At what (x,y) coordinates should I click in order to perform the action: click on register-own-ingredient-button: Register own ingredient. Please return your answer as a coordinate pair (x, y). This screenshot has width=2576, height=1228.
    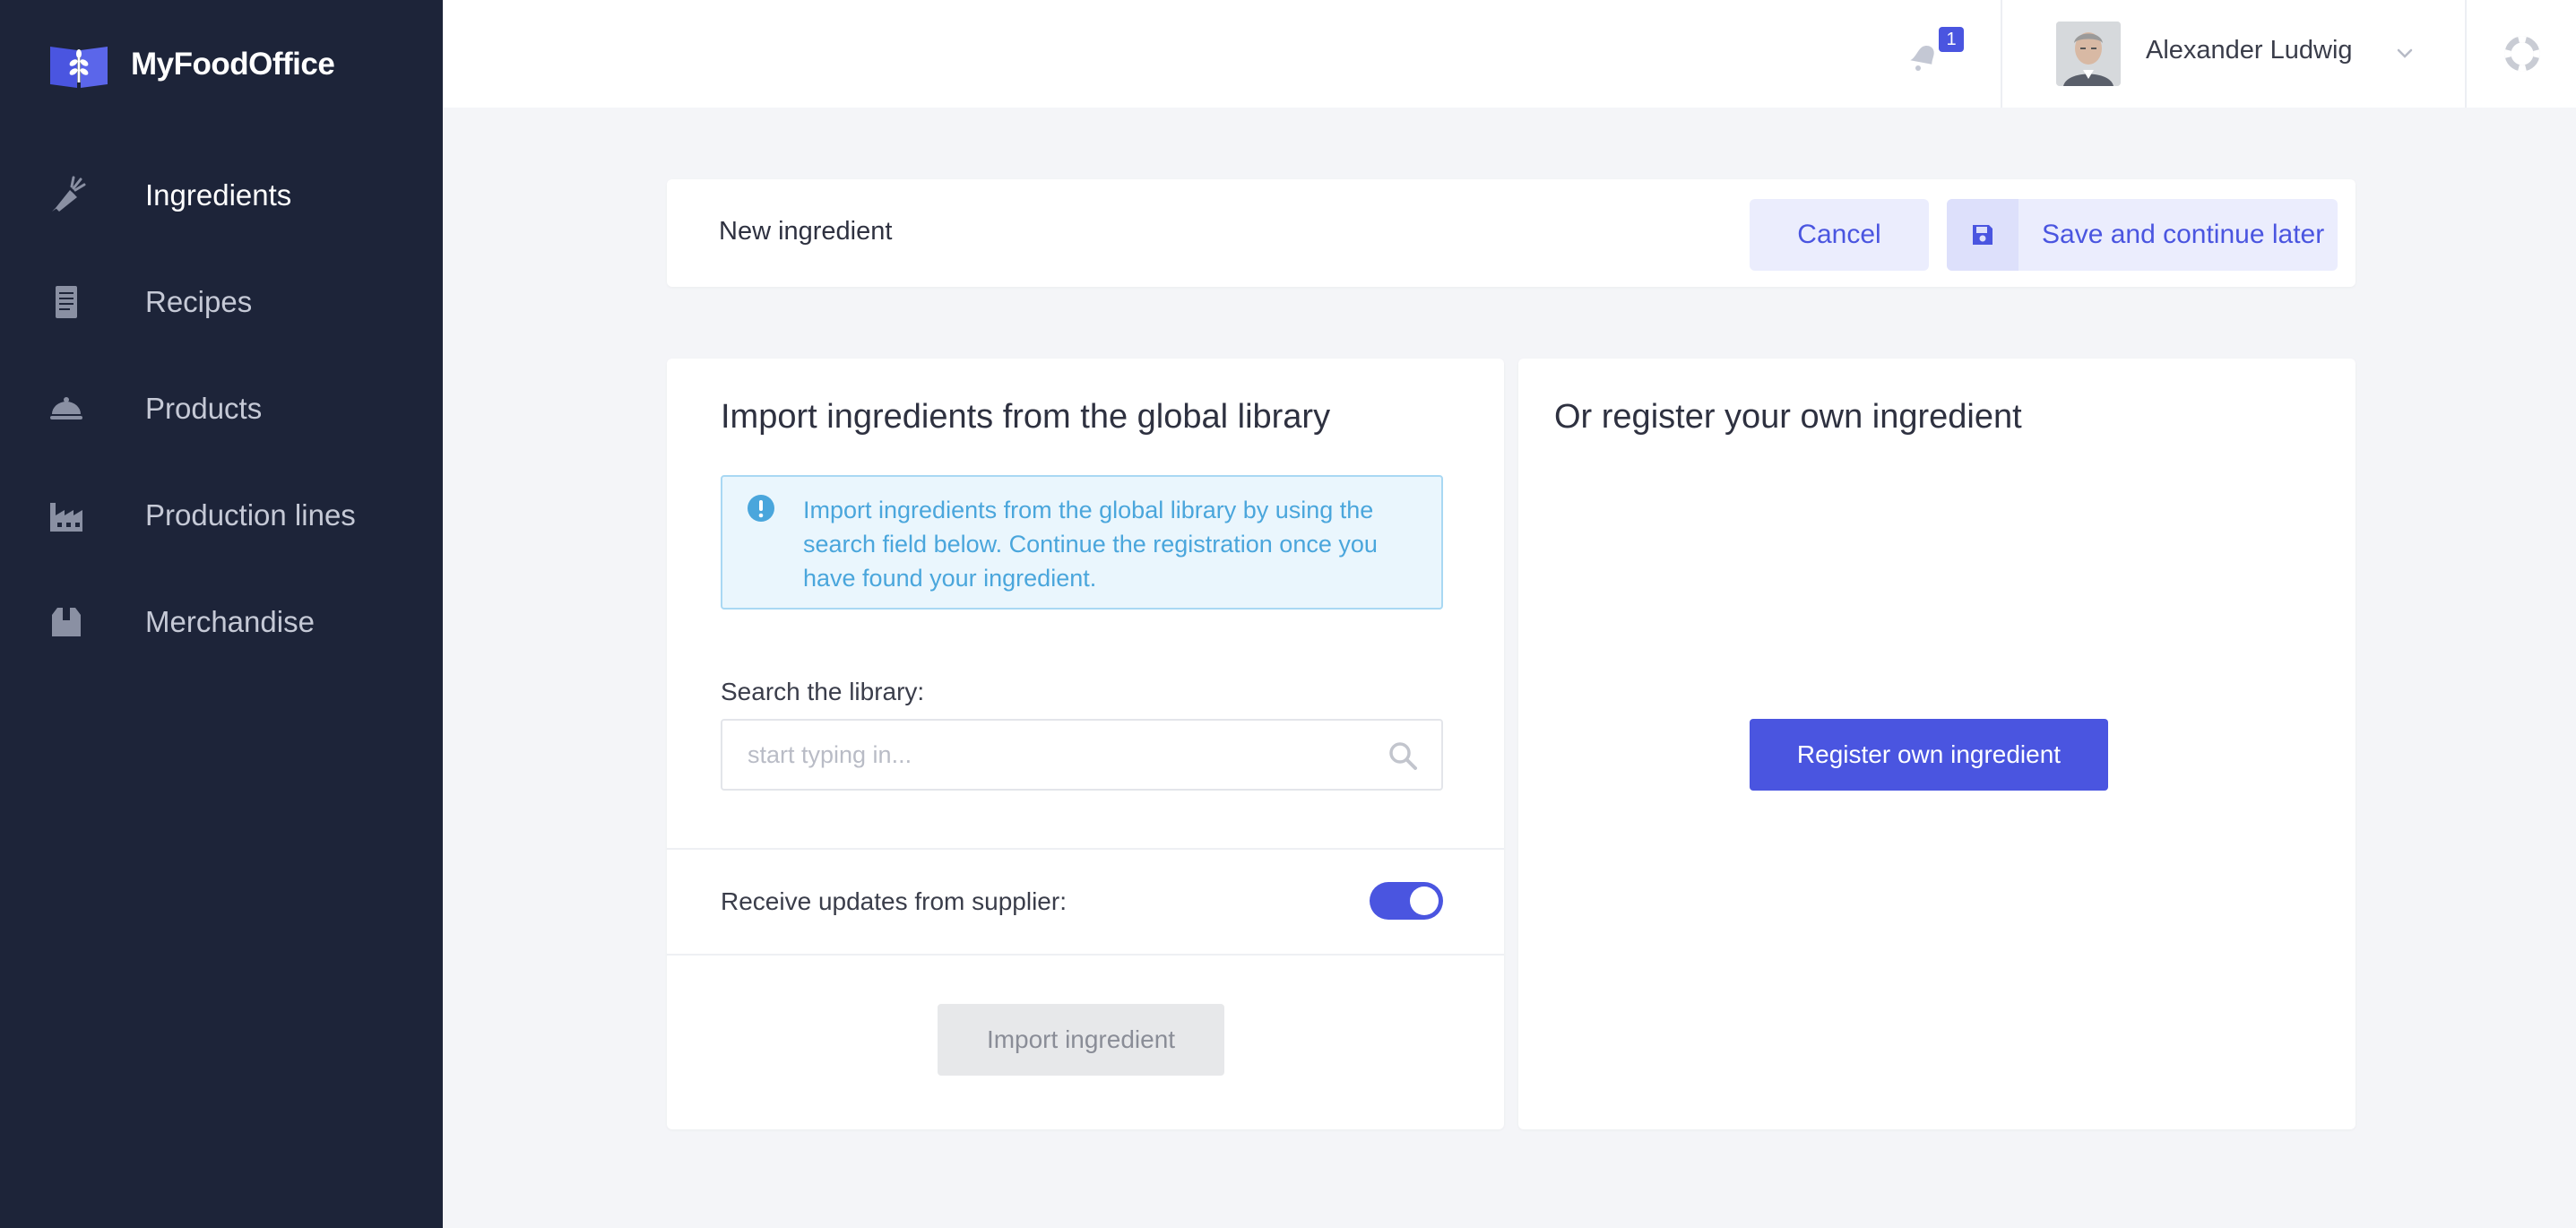
    Looking at the image, I should click on (1929, 755).